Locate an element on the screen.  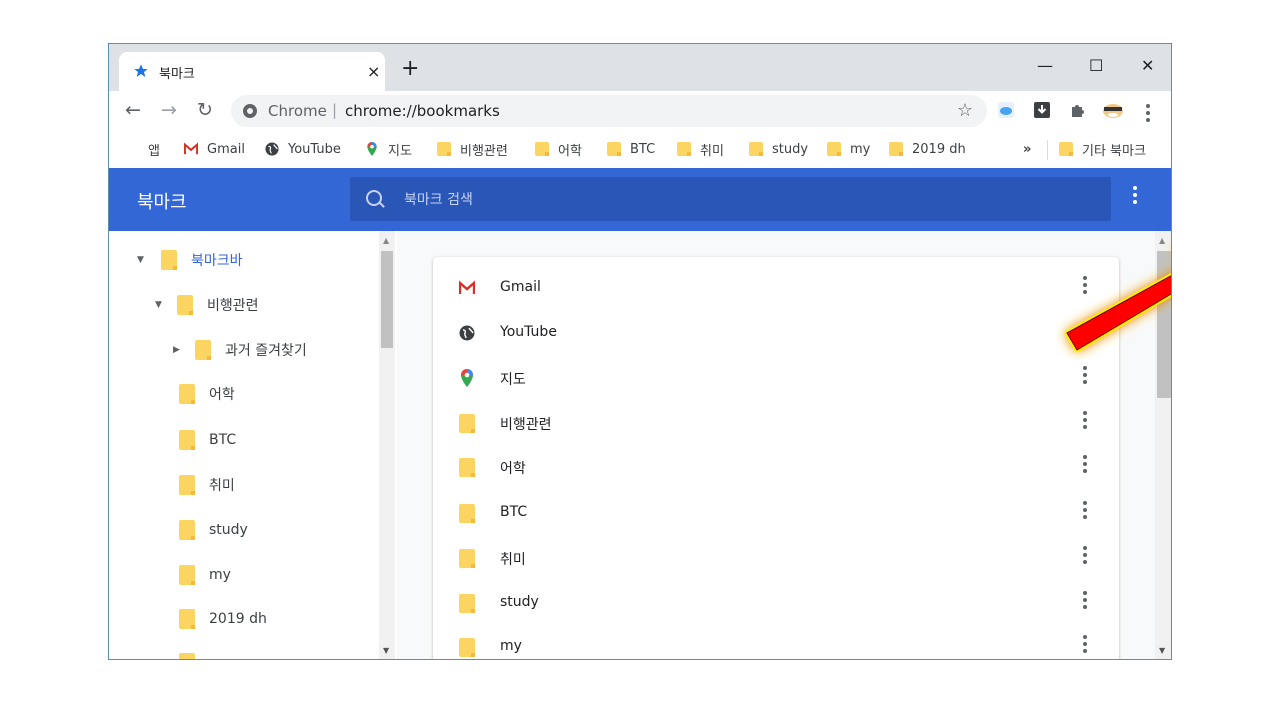
list-item: 지도 is located at coordinates (776, 377).